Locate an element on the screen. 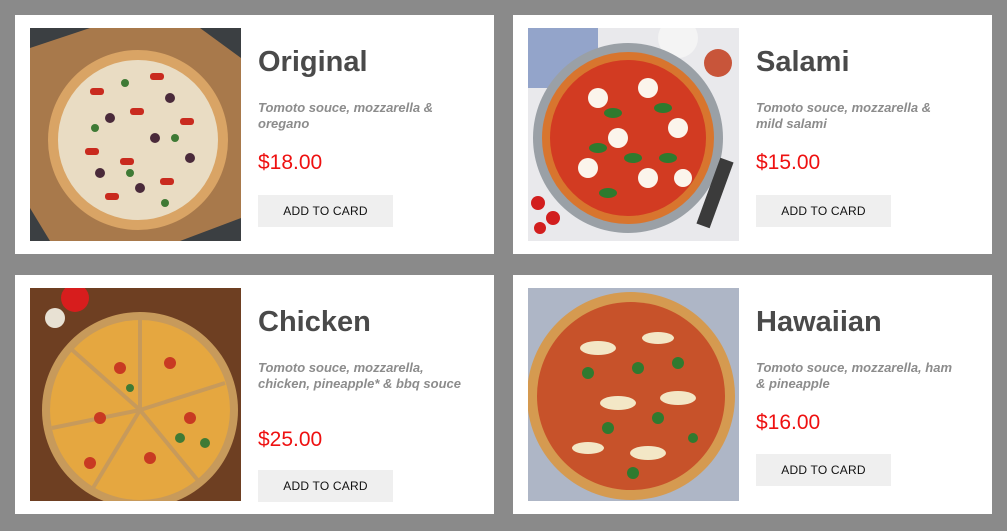 The image size is (1007, 531). product-price: $25.00 is located at coordinates (290, 439).